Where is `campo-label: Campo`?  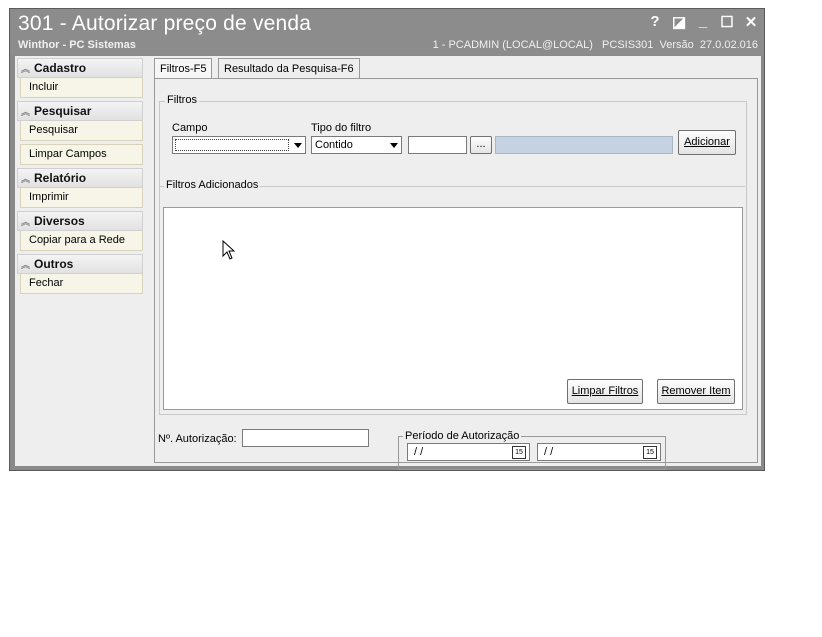 campo-label: Campo is located at coordinates (190, 128).